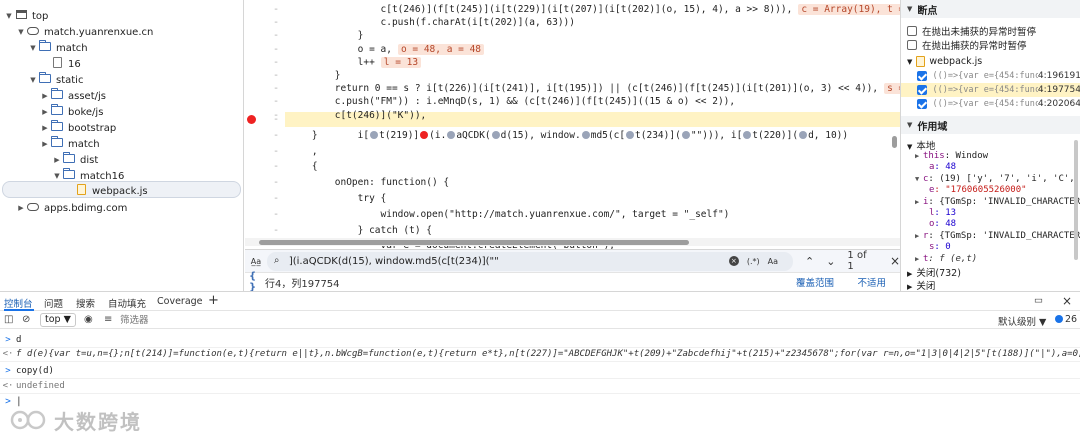 The height and width of the screenshot is (441, 1080). Describe the element at coordinates (73, 96) in the screenshot. I see `tree-item: ▶ asset/js` at that location.